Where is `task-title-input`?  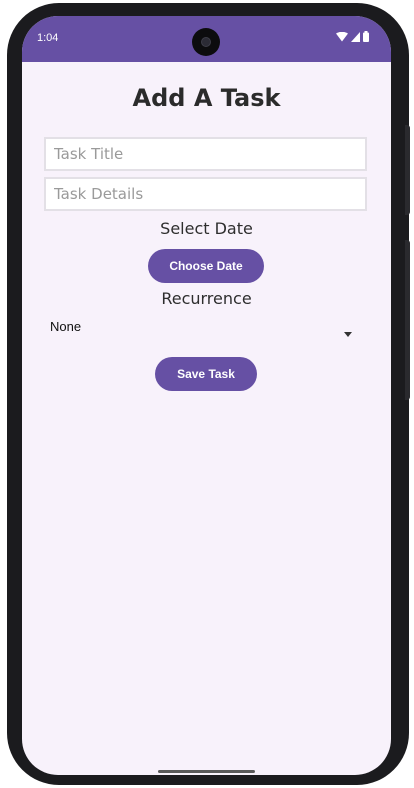
task-title-input is located at coordinates (205, 154).